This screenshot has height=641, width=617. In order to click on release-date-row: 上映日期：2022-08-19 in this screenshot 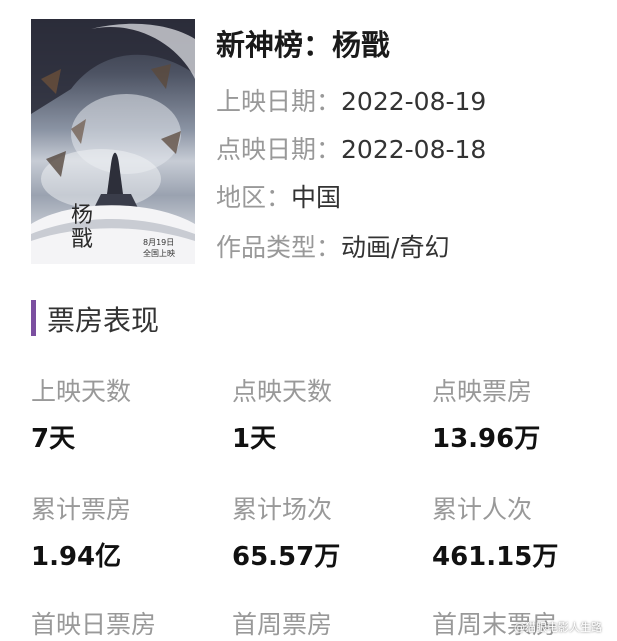, I will do `click(351, 100)`.